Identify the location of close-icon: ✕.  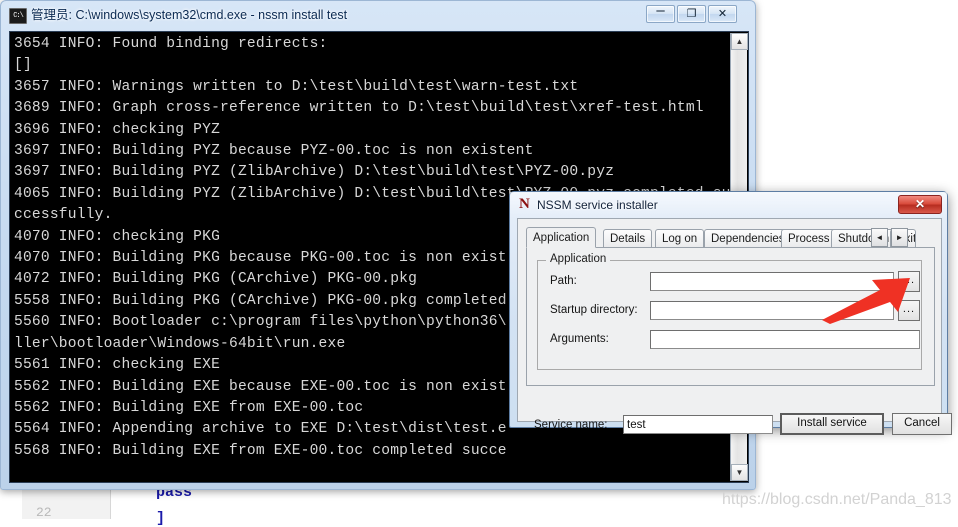
(722, 14).